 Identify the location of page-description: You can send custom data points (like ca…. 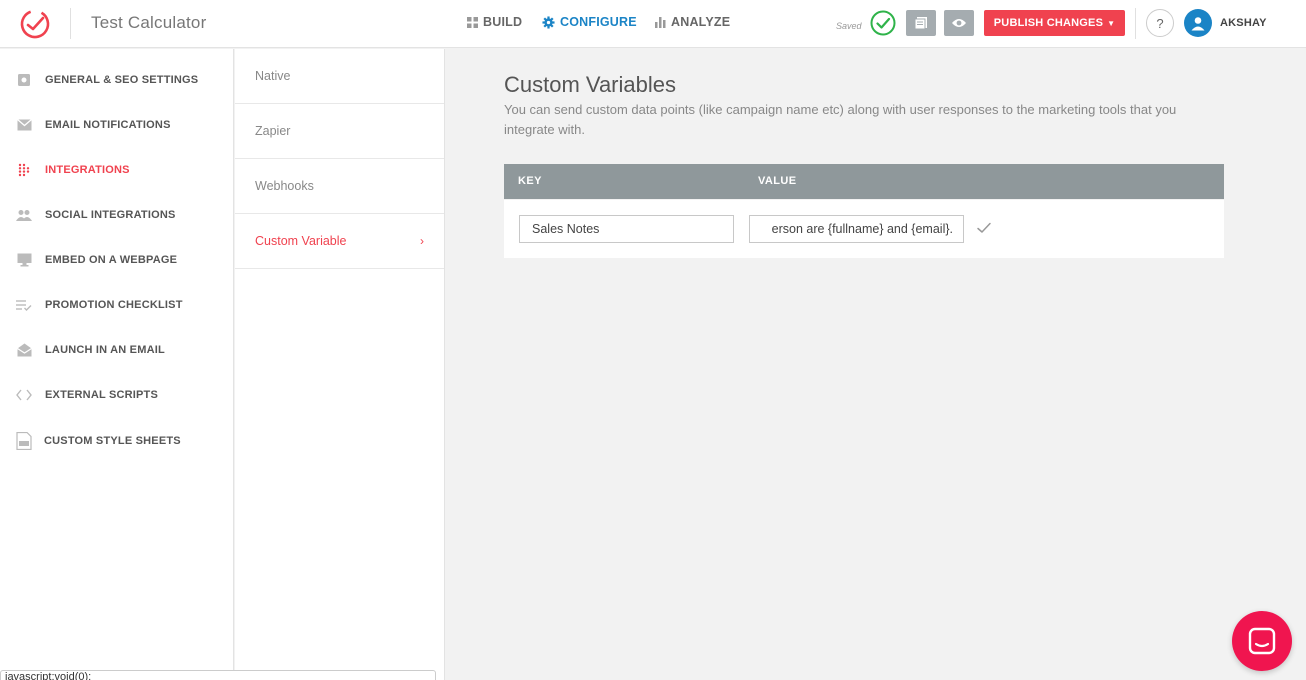
(840, 119).